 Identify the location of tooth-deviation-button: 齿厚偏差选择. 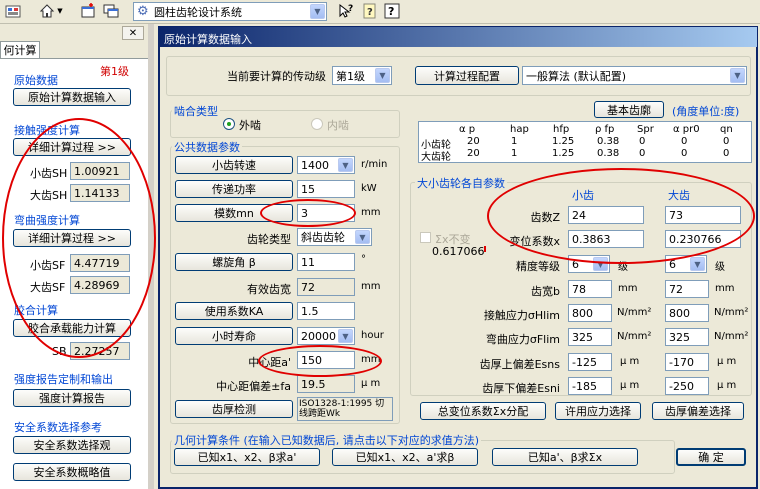
(698, 411).